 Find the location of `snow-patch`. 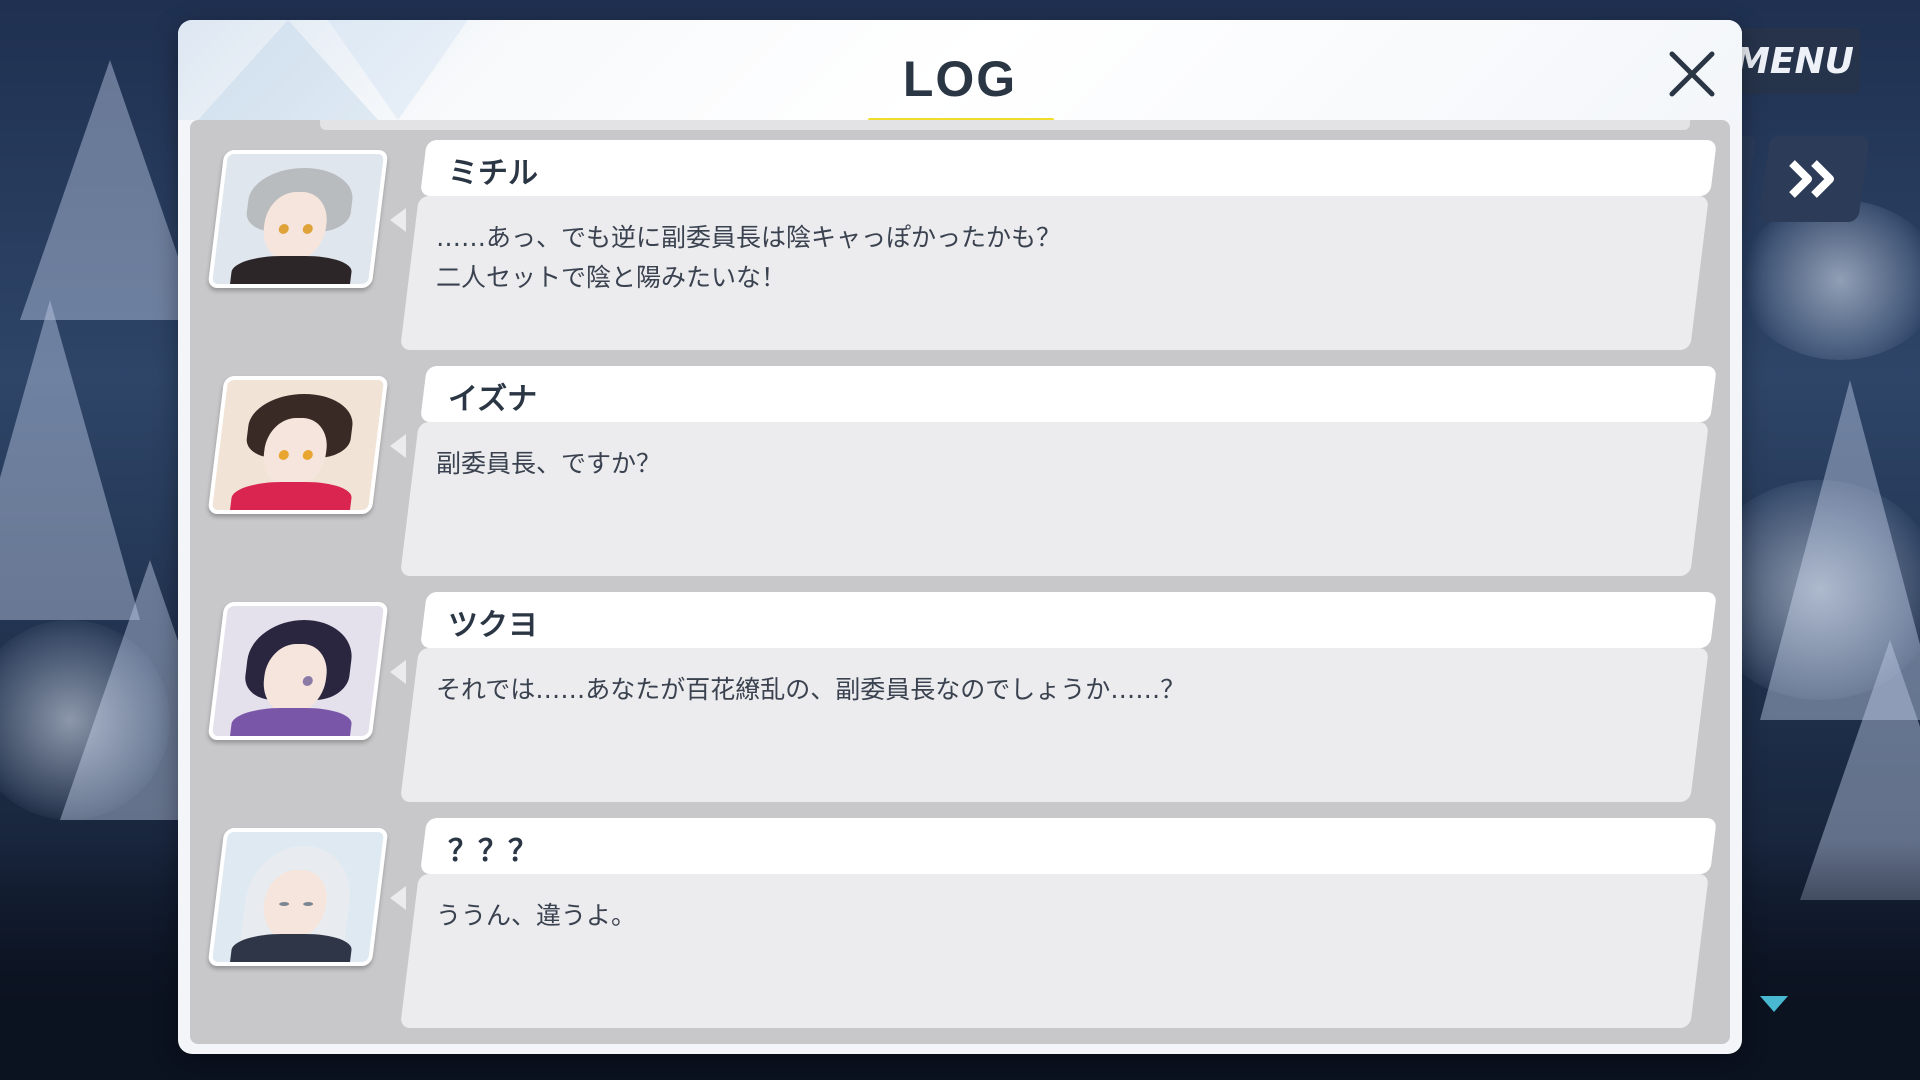

snow-patch is located at coordinates (1830, 280).